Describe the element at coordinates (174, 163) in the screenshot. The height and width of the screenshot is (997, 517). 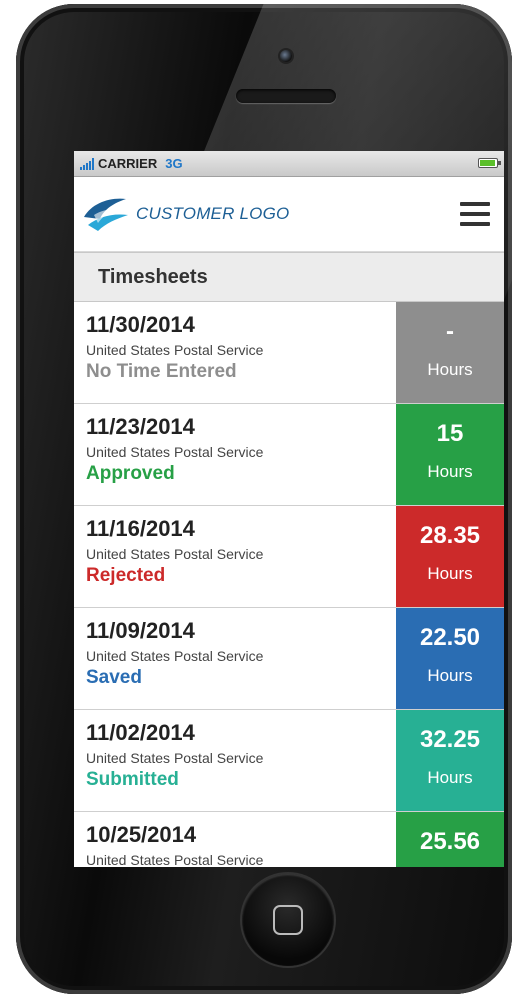
I see `network-type: 3G` at that location.